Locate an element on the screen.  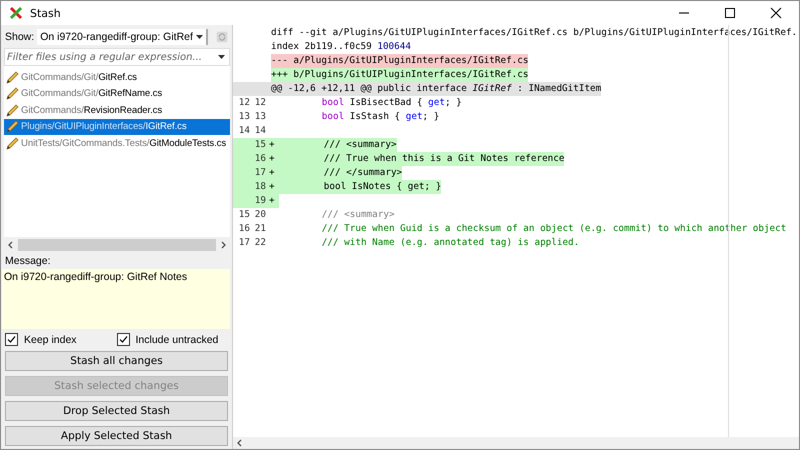
file-item: GitCommands/RevisionReader.cs is located at coordinates (117, 110).